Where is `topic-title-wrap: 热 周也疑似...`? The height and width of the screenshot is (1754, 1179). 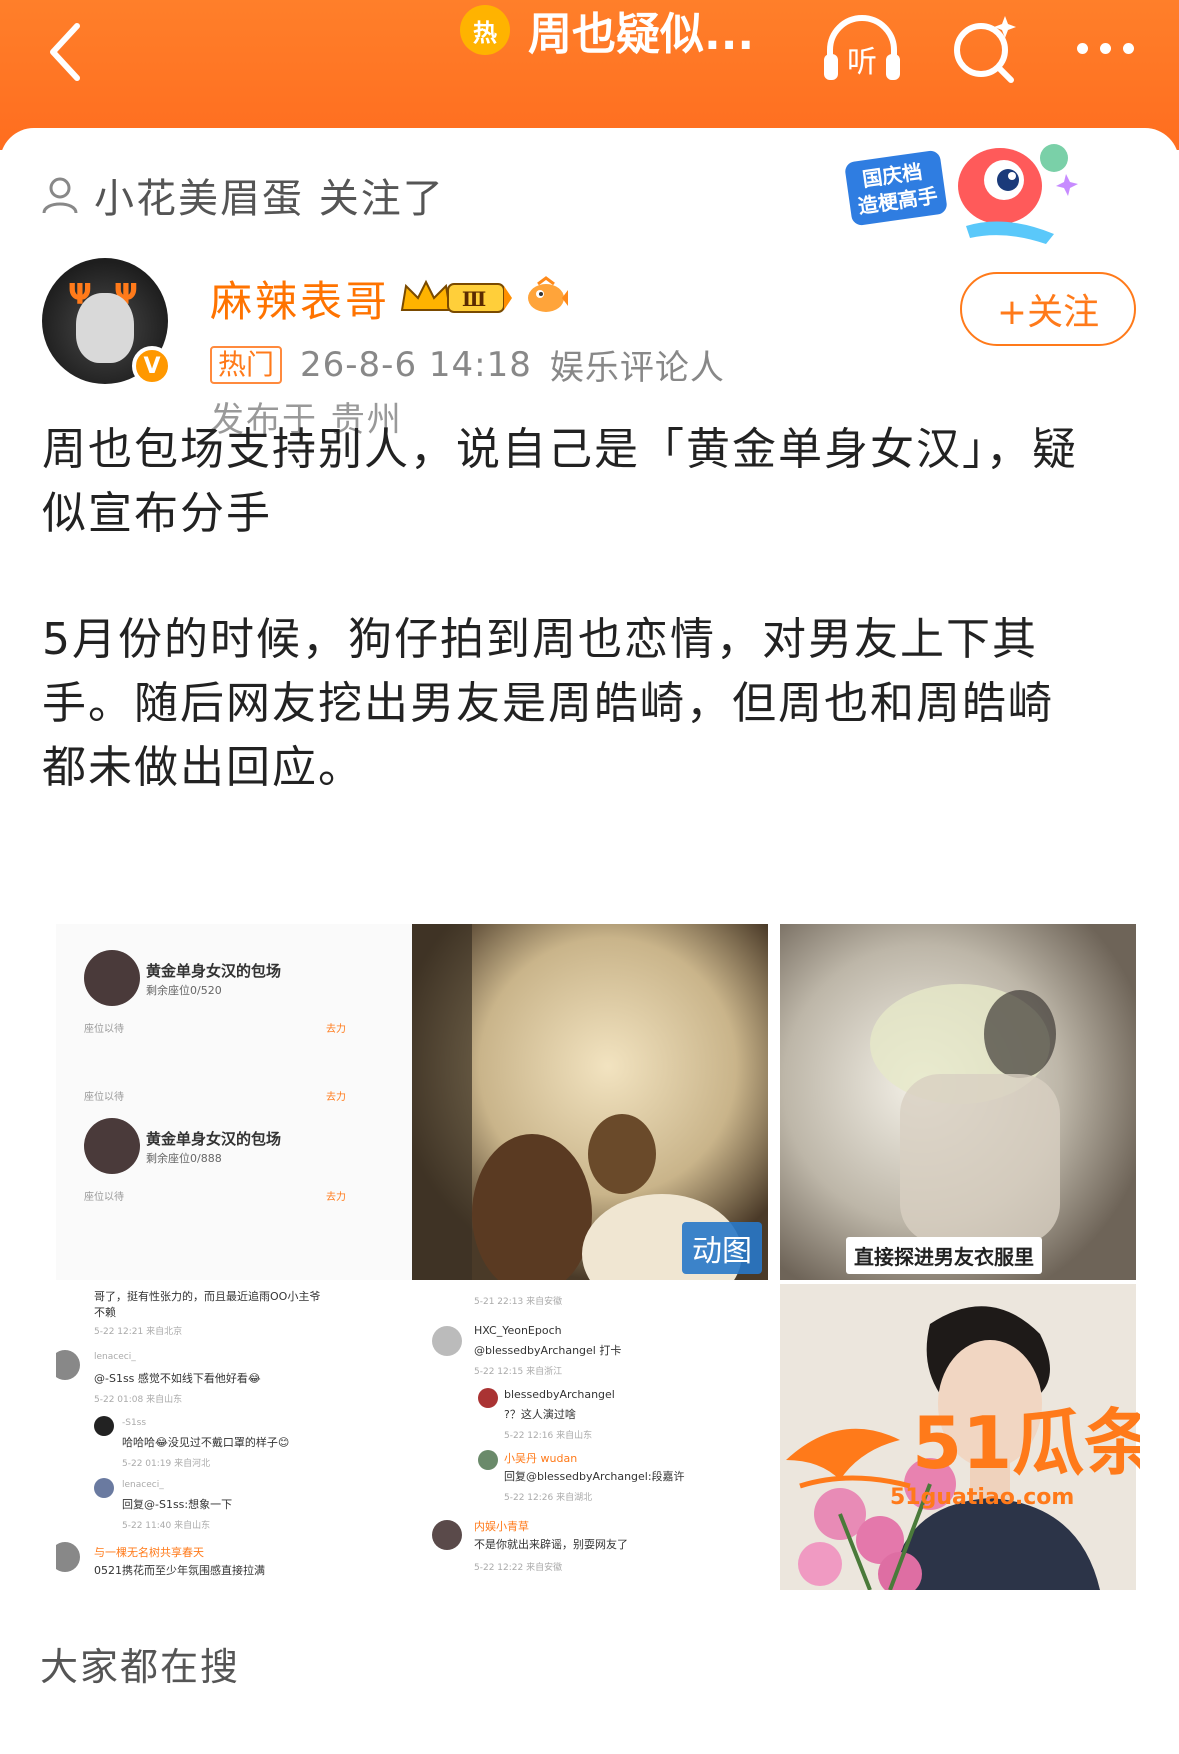 topic-title-wrap: 热 周也疑似... is located at coordinates (607, 30).